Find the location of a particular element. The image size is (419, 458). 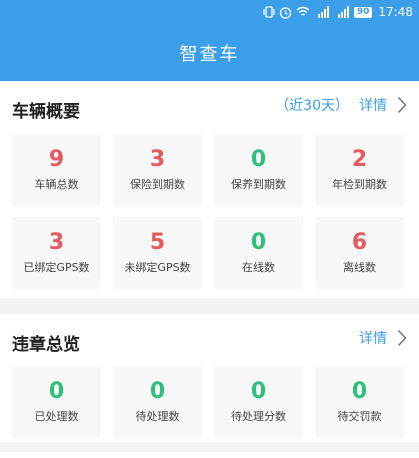

stat-label: 保险到期数 is located at coordinates (157, 184).